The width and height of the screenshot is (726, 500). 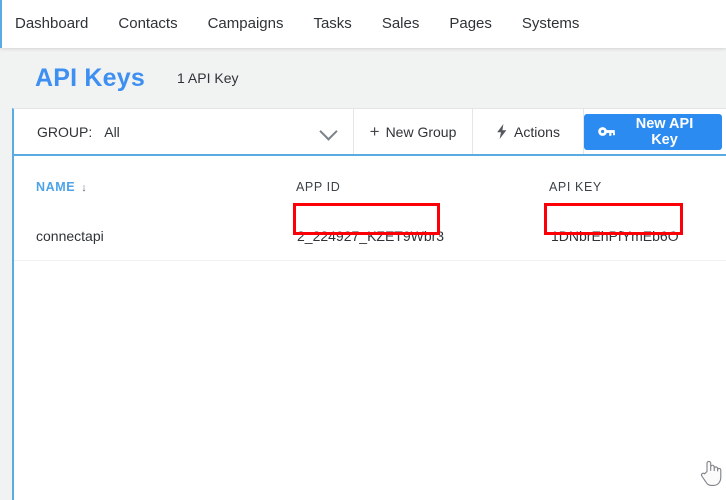 What do you see at coordinates (551, 24) in the screenshot?
I see `nav-item-systems: Systems` at bounding box center [551, 24].